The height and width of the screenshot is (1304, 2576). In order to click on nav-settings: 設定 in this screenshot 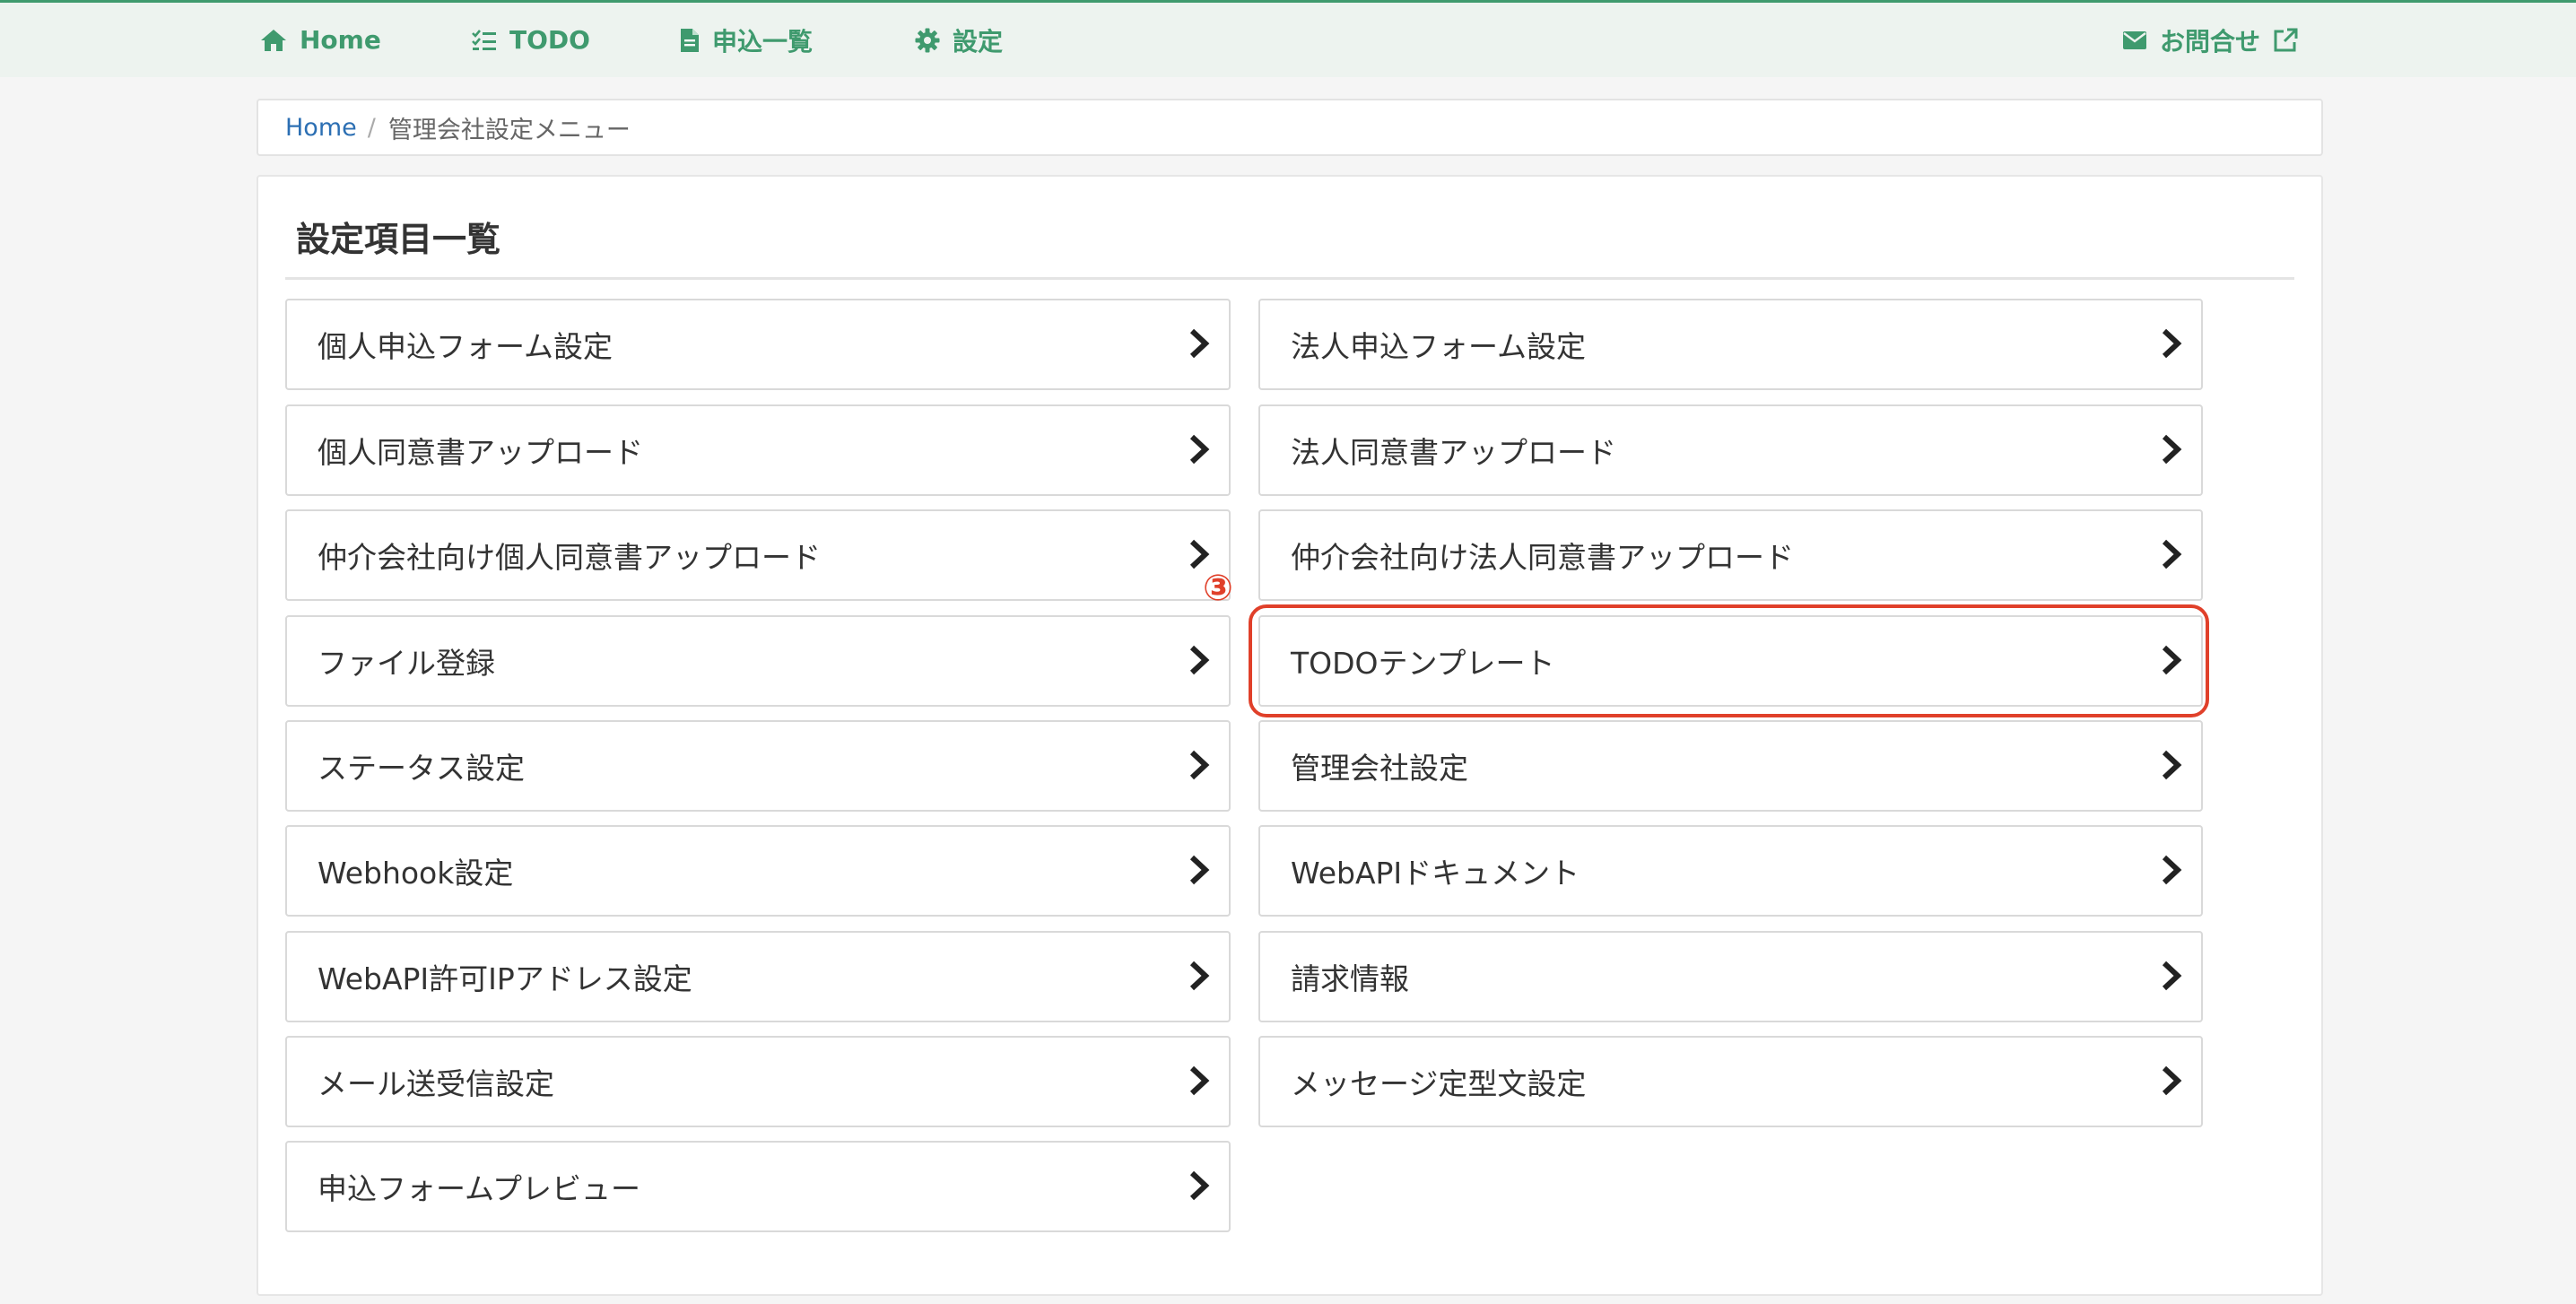, I will do `click(959, 40)`.